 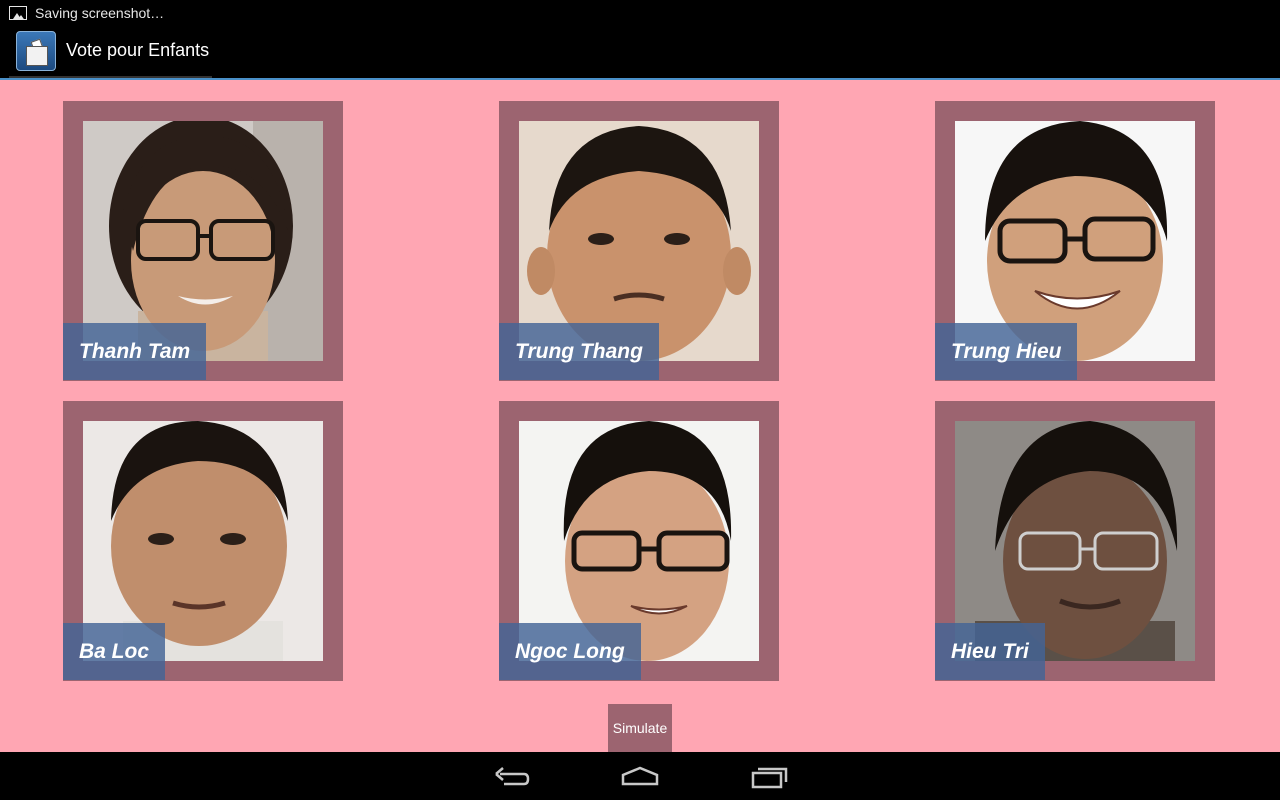 I want to click on image-icon, so click(x=18, y=12).